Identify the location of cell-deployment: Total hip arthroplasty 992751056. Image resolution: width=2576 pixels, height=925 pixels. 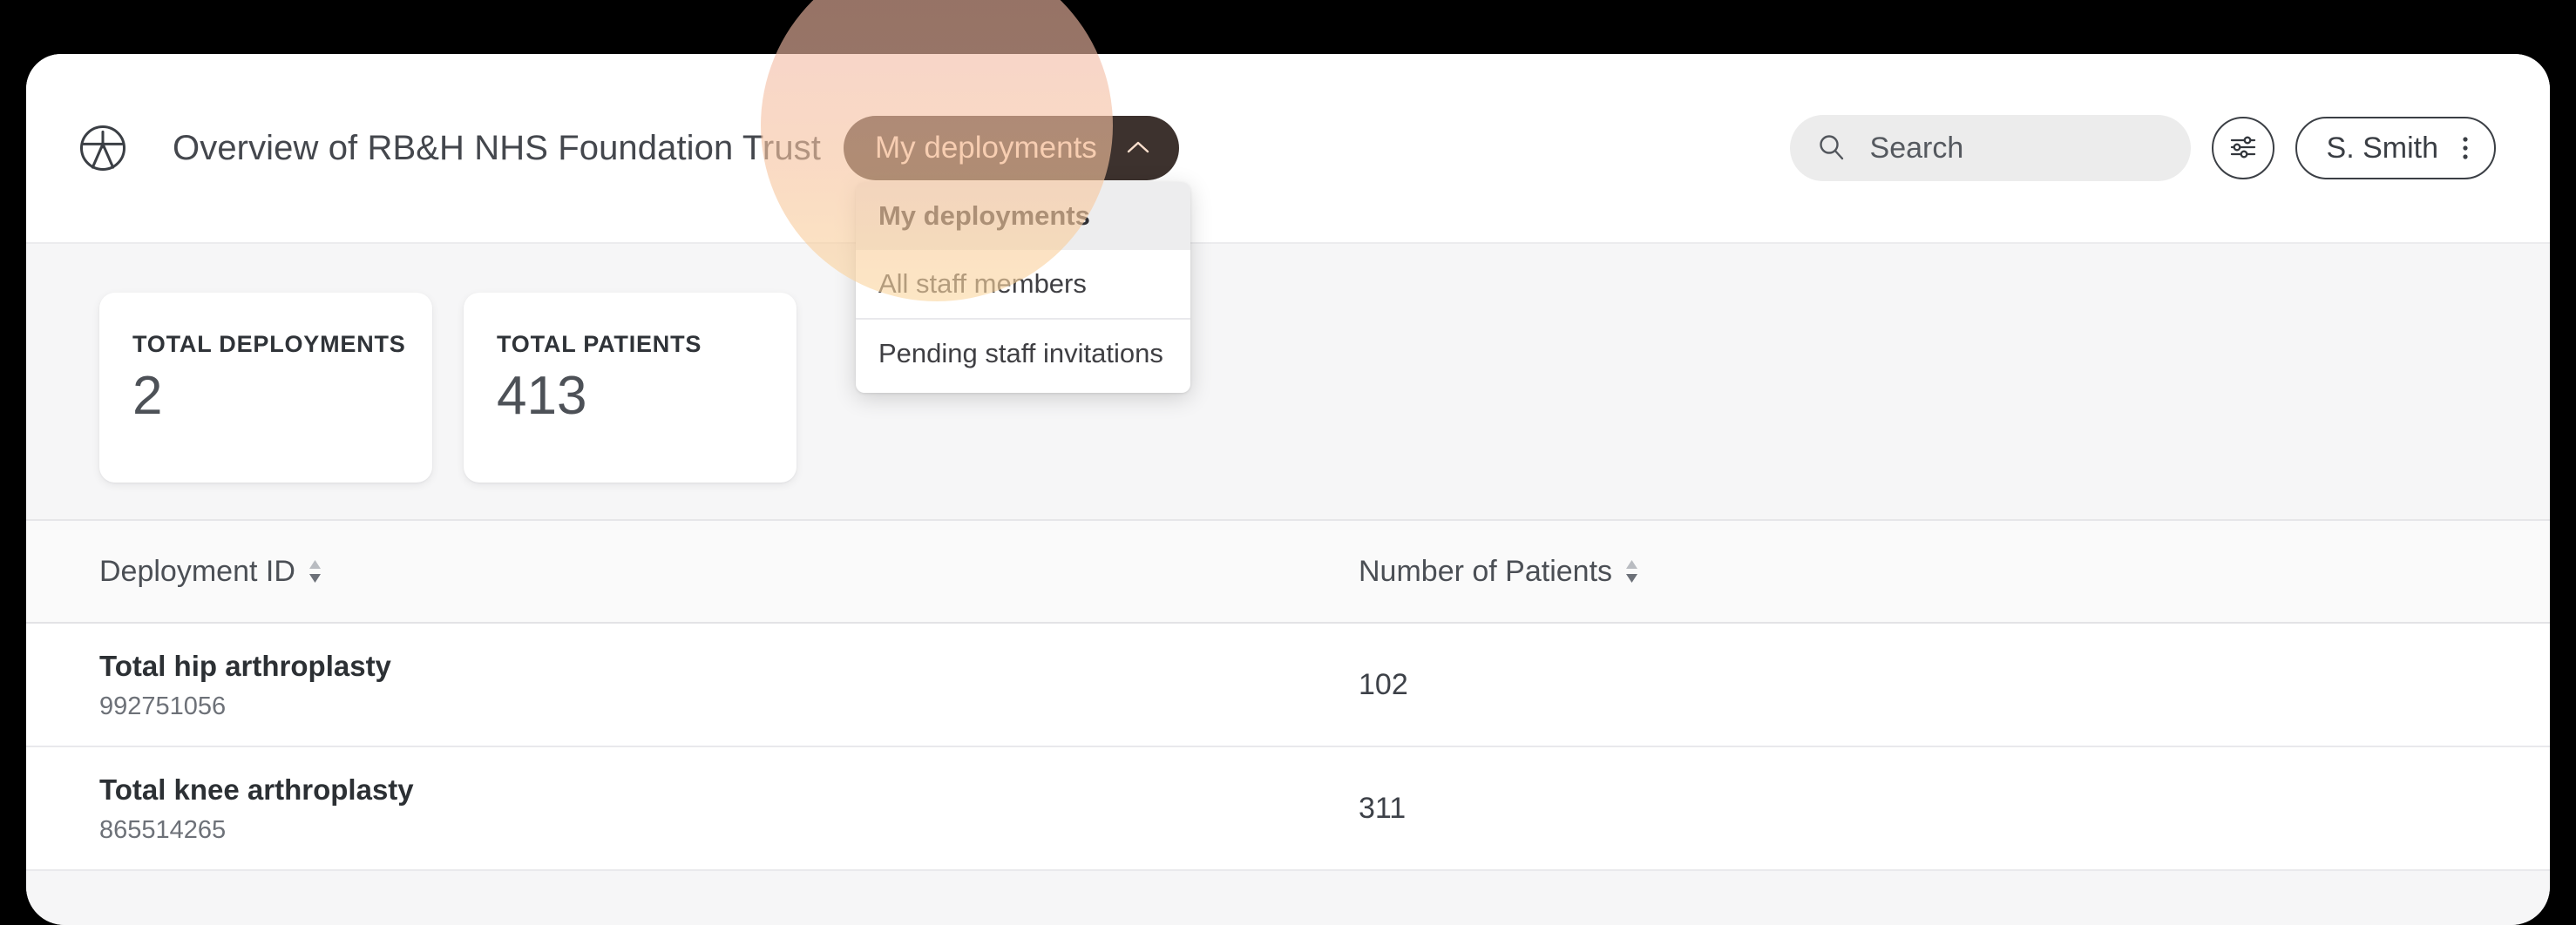
(729, 684).